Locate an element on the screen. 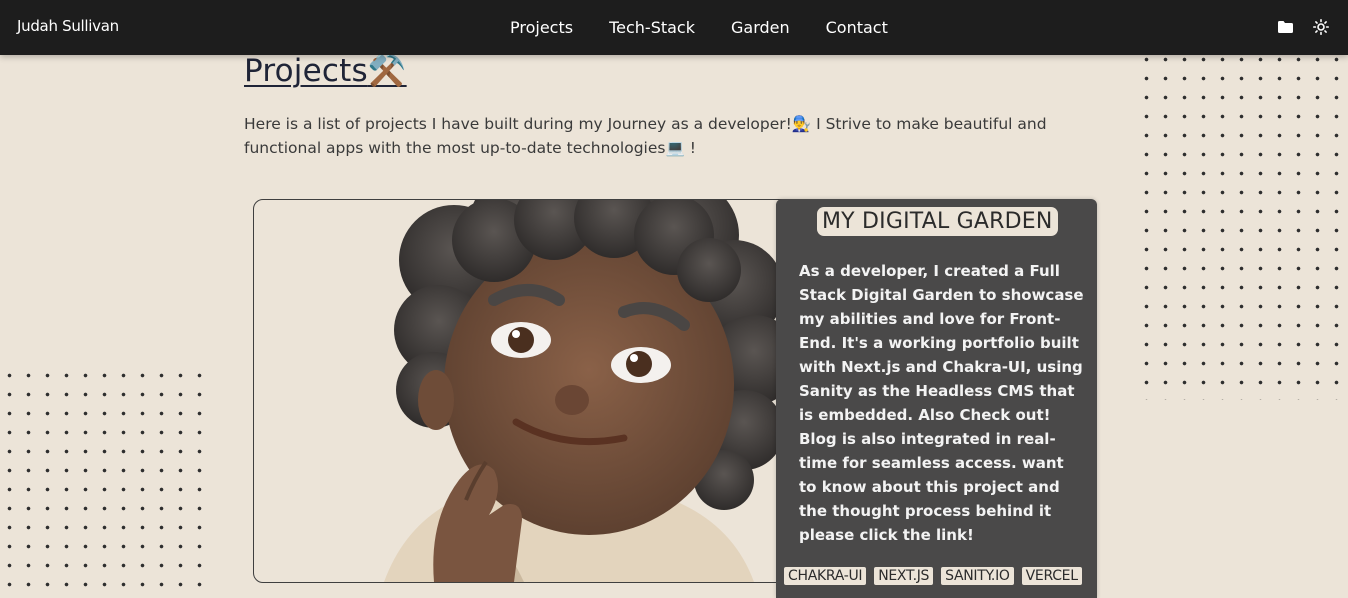 This screenshot has width=1348, height=598. nav-link-garden: Garden is located at coordinates (760, 27).